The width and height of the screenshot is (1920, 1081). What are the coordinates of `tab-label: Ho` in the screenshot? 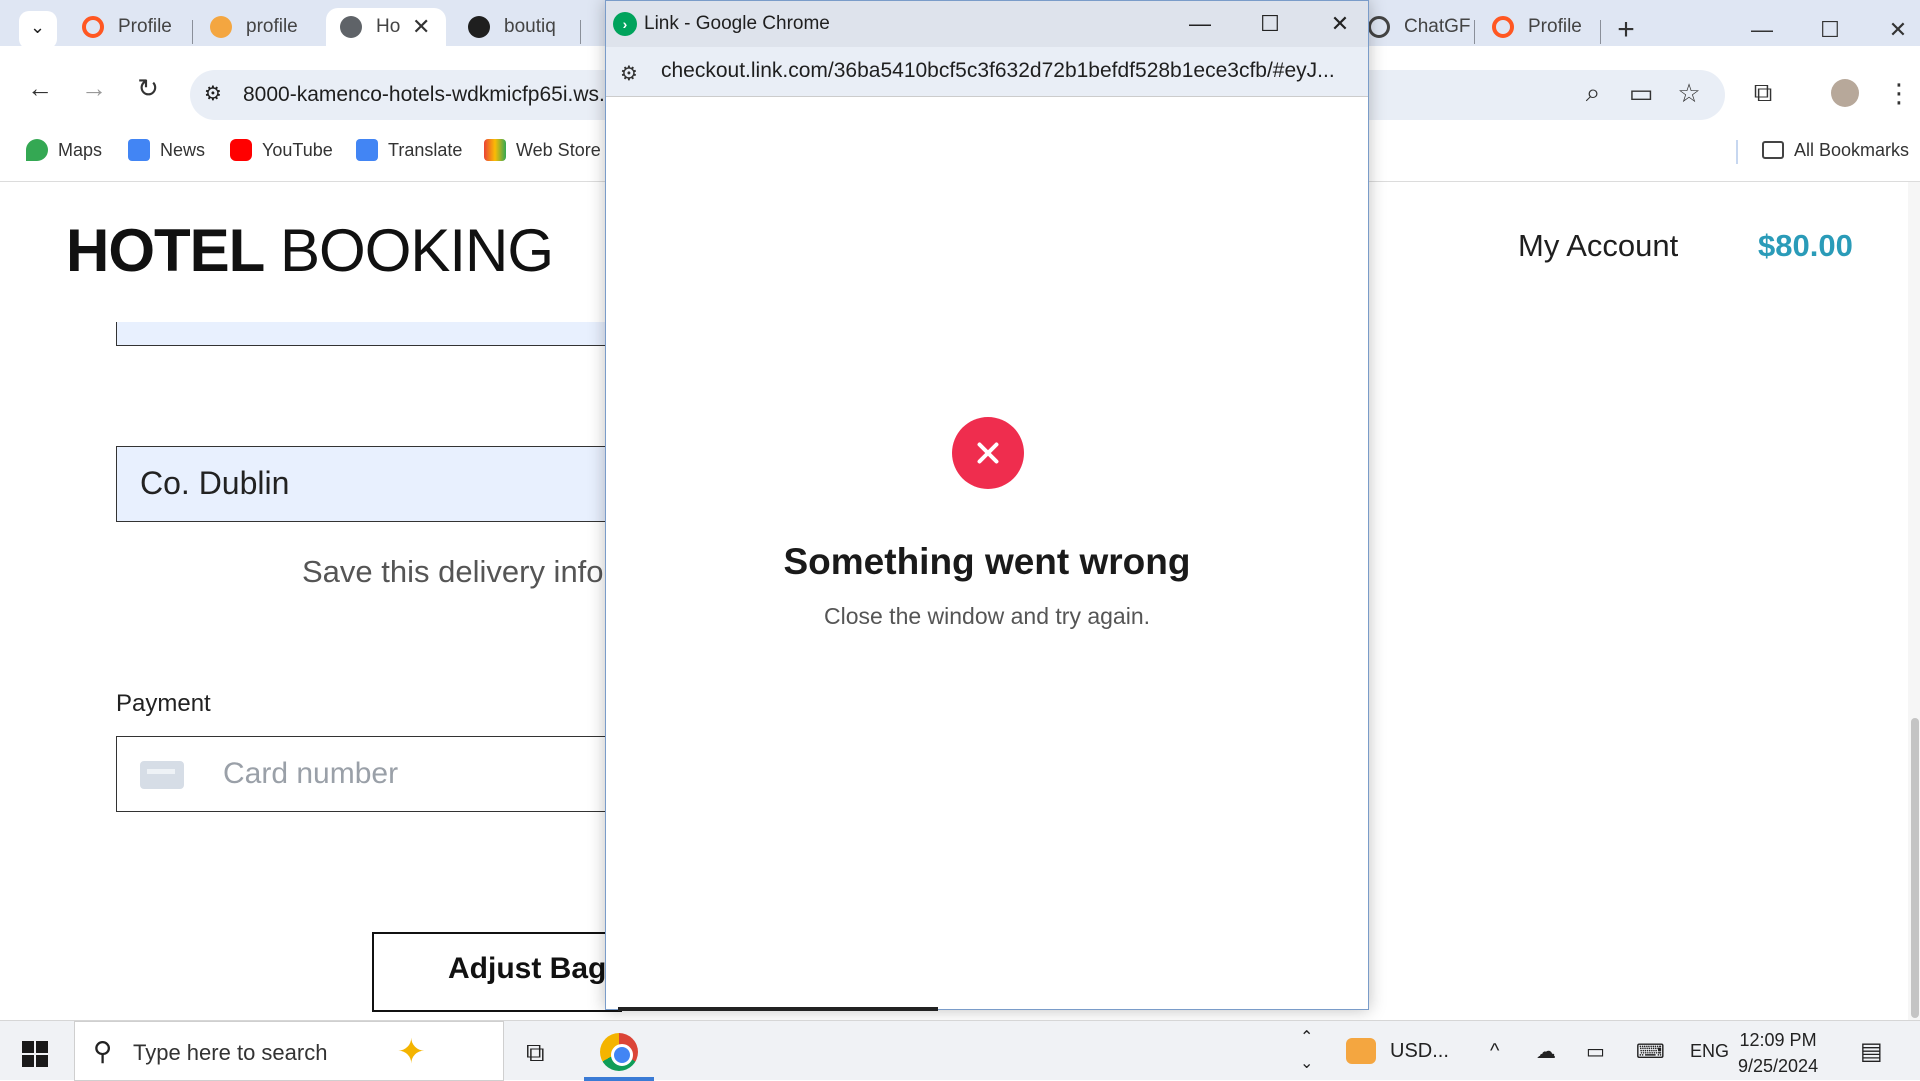 It's located at (388, 26).